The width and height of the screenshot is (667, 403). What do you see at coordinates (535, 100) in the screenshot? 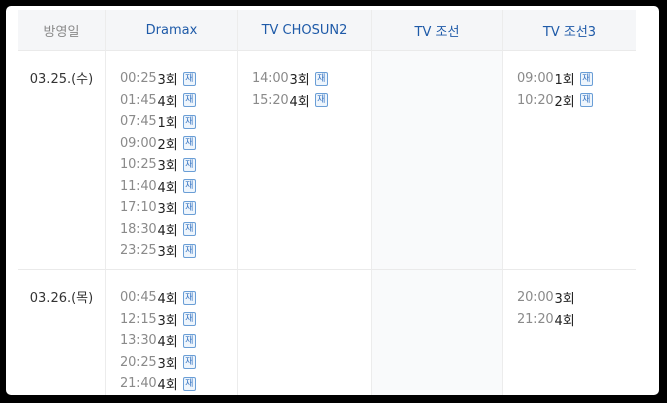
I see `airing-time: 10:20` at bounding box center [535, 100].